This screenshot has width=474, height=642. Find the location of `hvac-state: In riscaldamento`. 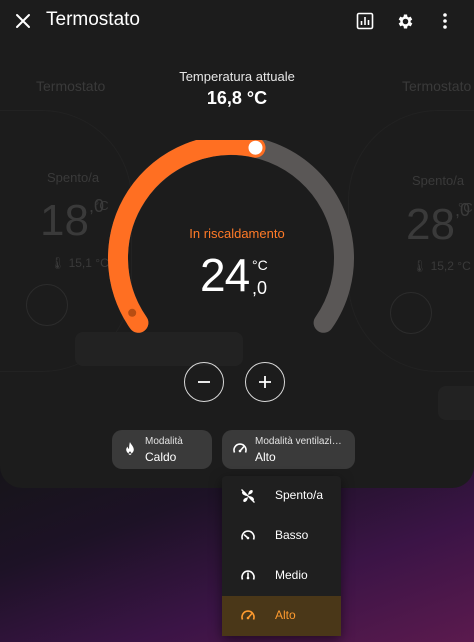

hvac-state: In riscaldamento is located at coordinates (237, 233).